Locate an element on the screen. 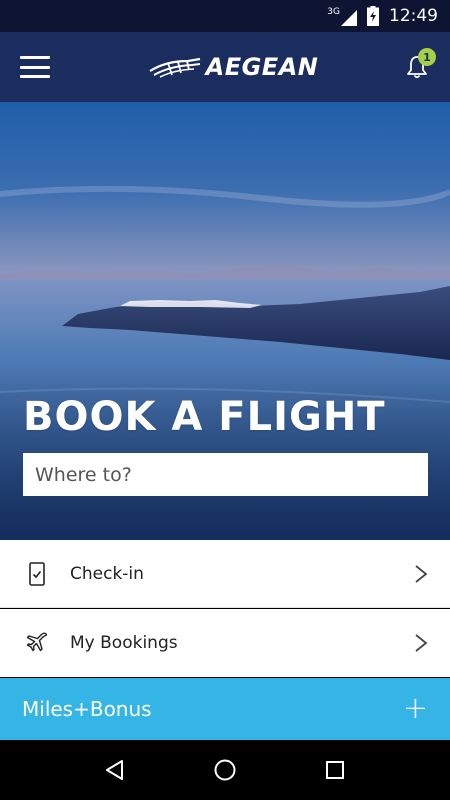  aegean-logo: AEGEAN is located at coordinates (233, 67).